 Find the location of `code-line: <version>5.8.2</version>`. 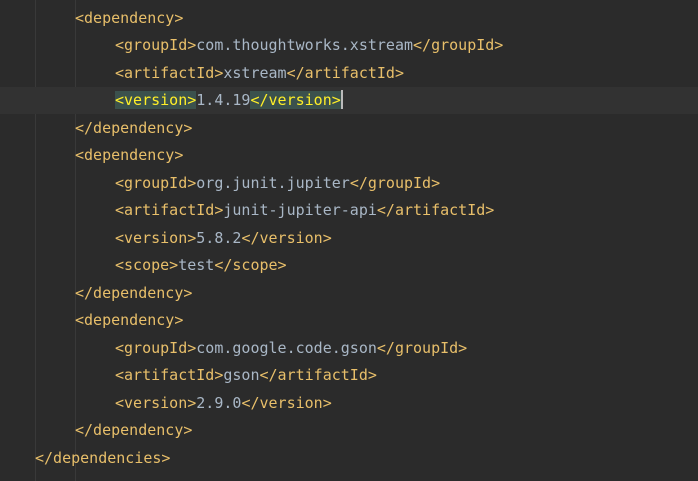

code-line: <version>5.8.2</version> is located at coordinates (349, 238).